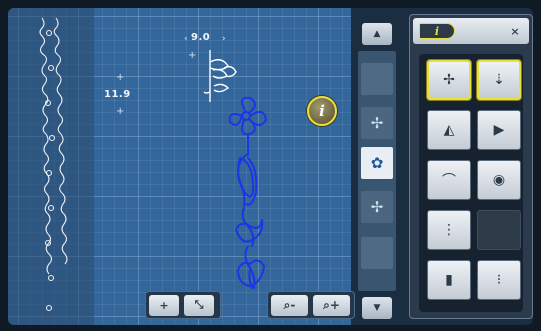  I want to click on motif-scroll-column: ▲ ✢ ✿ ✢ ▼, so click(377, 171).